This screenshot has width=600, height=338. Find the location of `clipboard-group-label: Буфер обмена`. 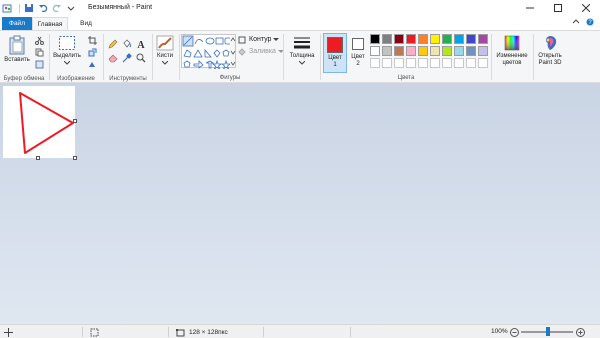

clipboard-group-label: Буфер обмена is located at coordinates (24, 79).